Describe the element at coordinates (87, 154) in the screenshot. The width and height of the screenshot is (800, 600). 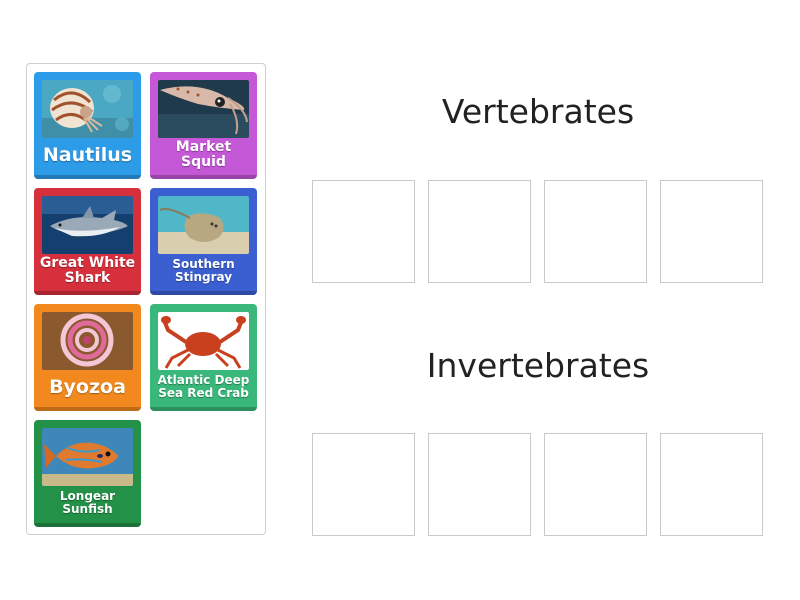
I see `card-label: Nautilus` at that location.